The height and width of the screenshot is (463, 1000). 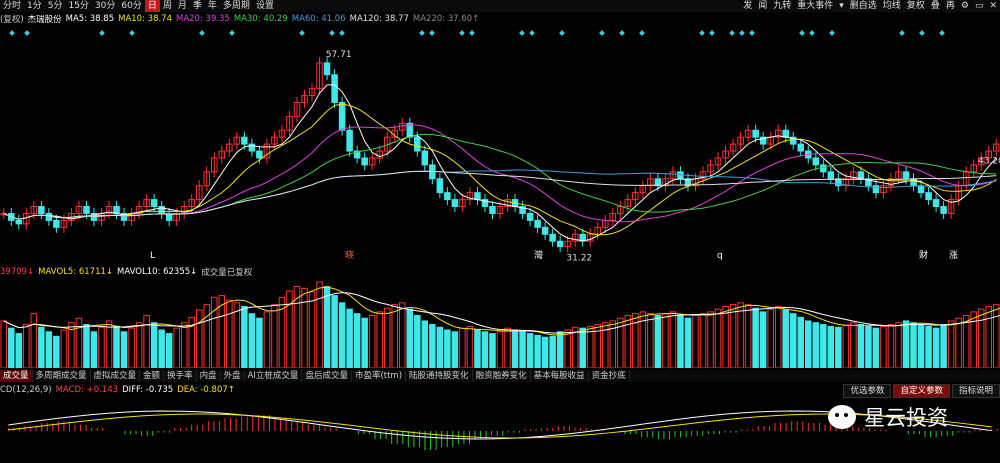 I want to click on legend-item: CD(12,26,9), so click(x=26, y=390).